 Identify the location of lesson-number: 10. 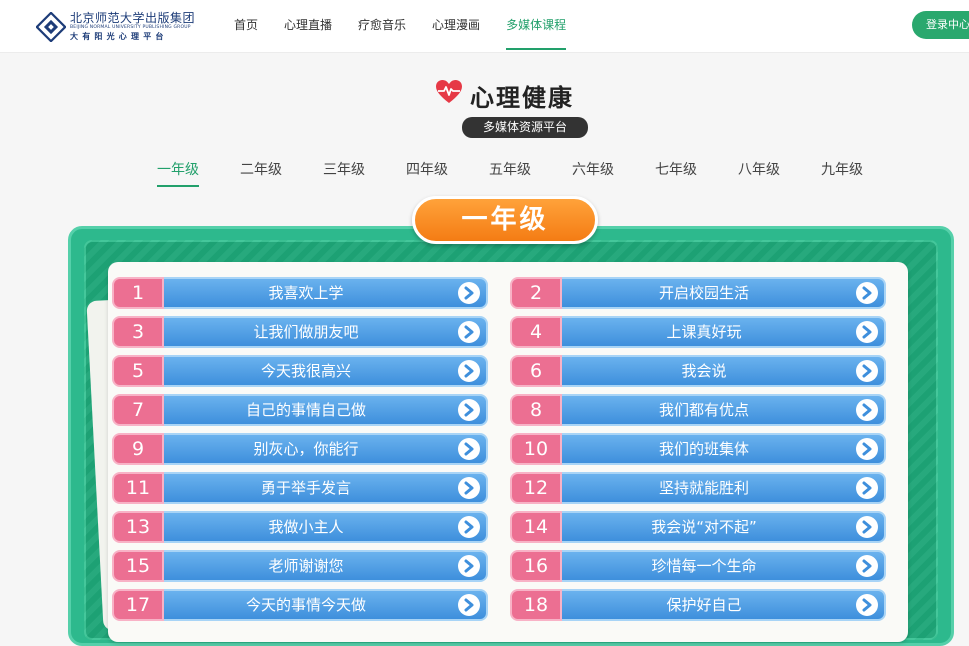
(536, 449).